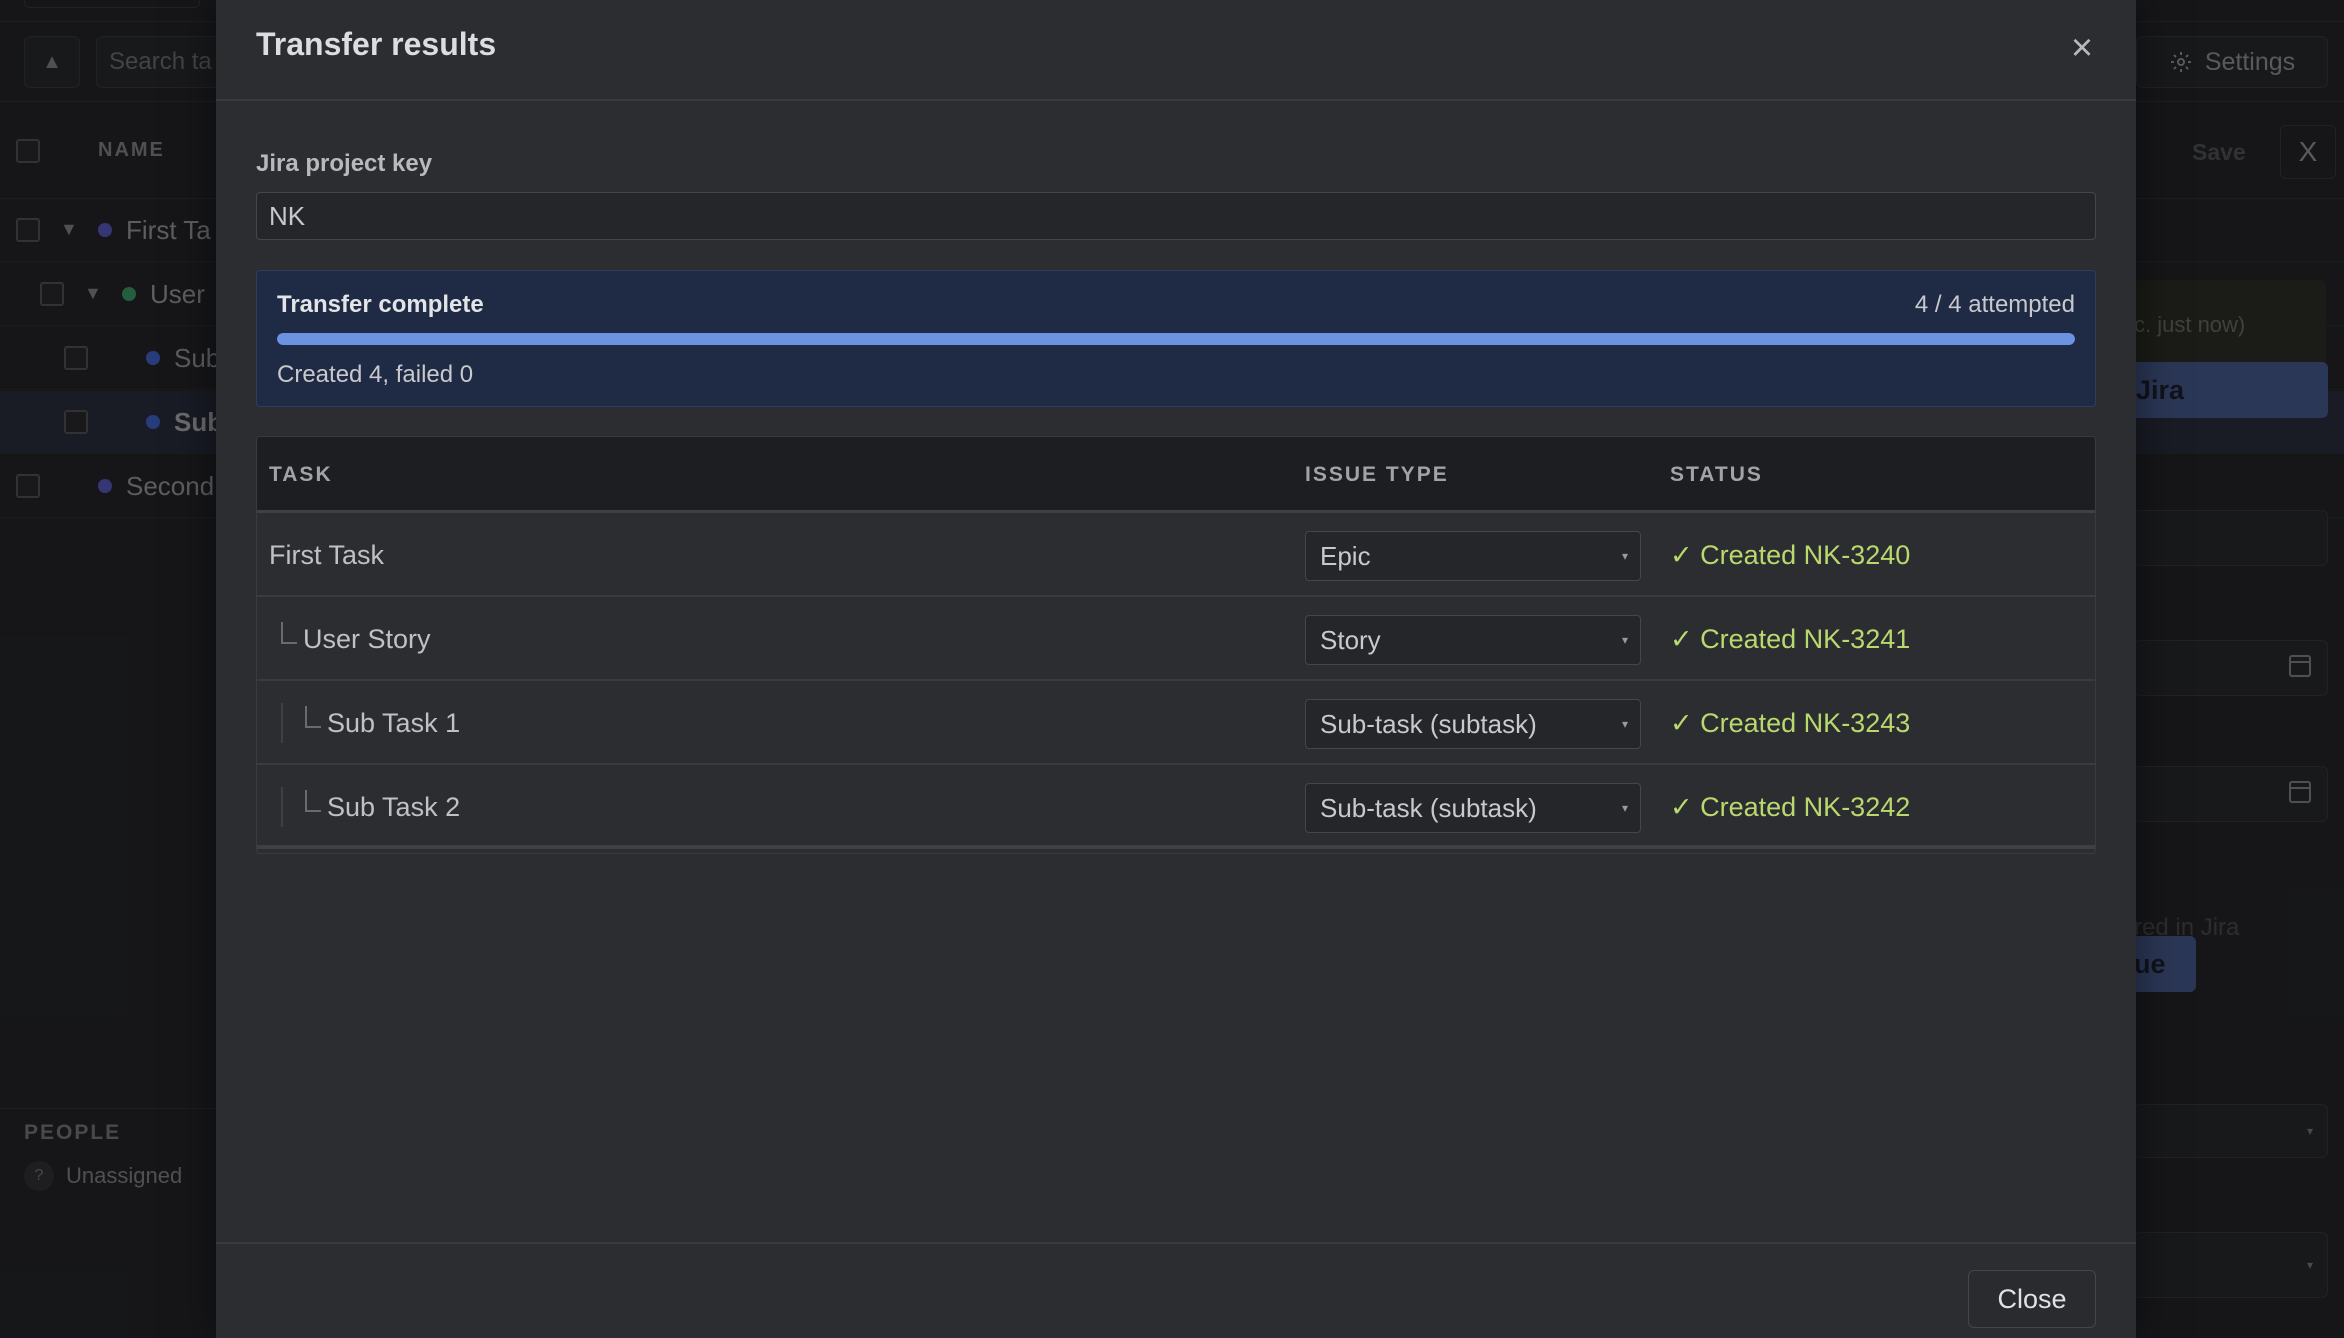 This screenshot has width=2344, height=1338. Describe the element at coordinates (2032, 1299) in the screenshot. I see `close-button: Close` at that location.